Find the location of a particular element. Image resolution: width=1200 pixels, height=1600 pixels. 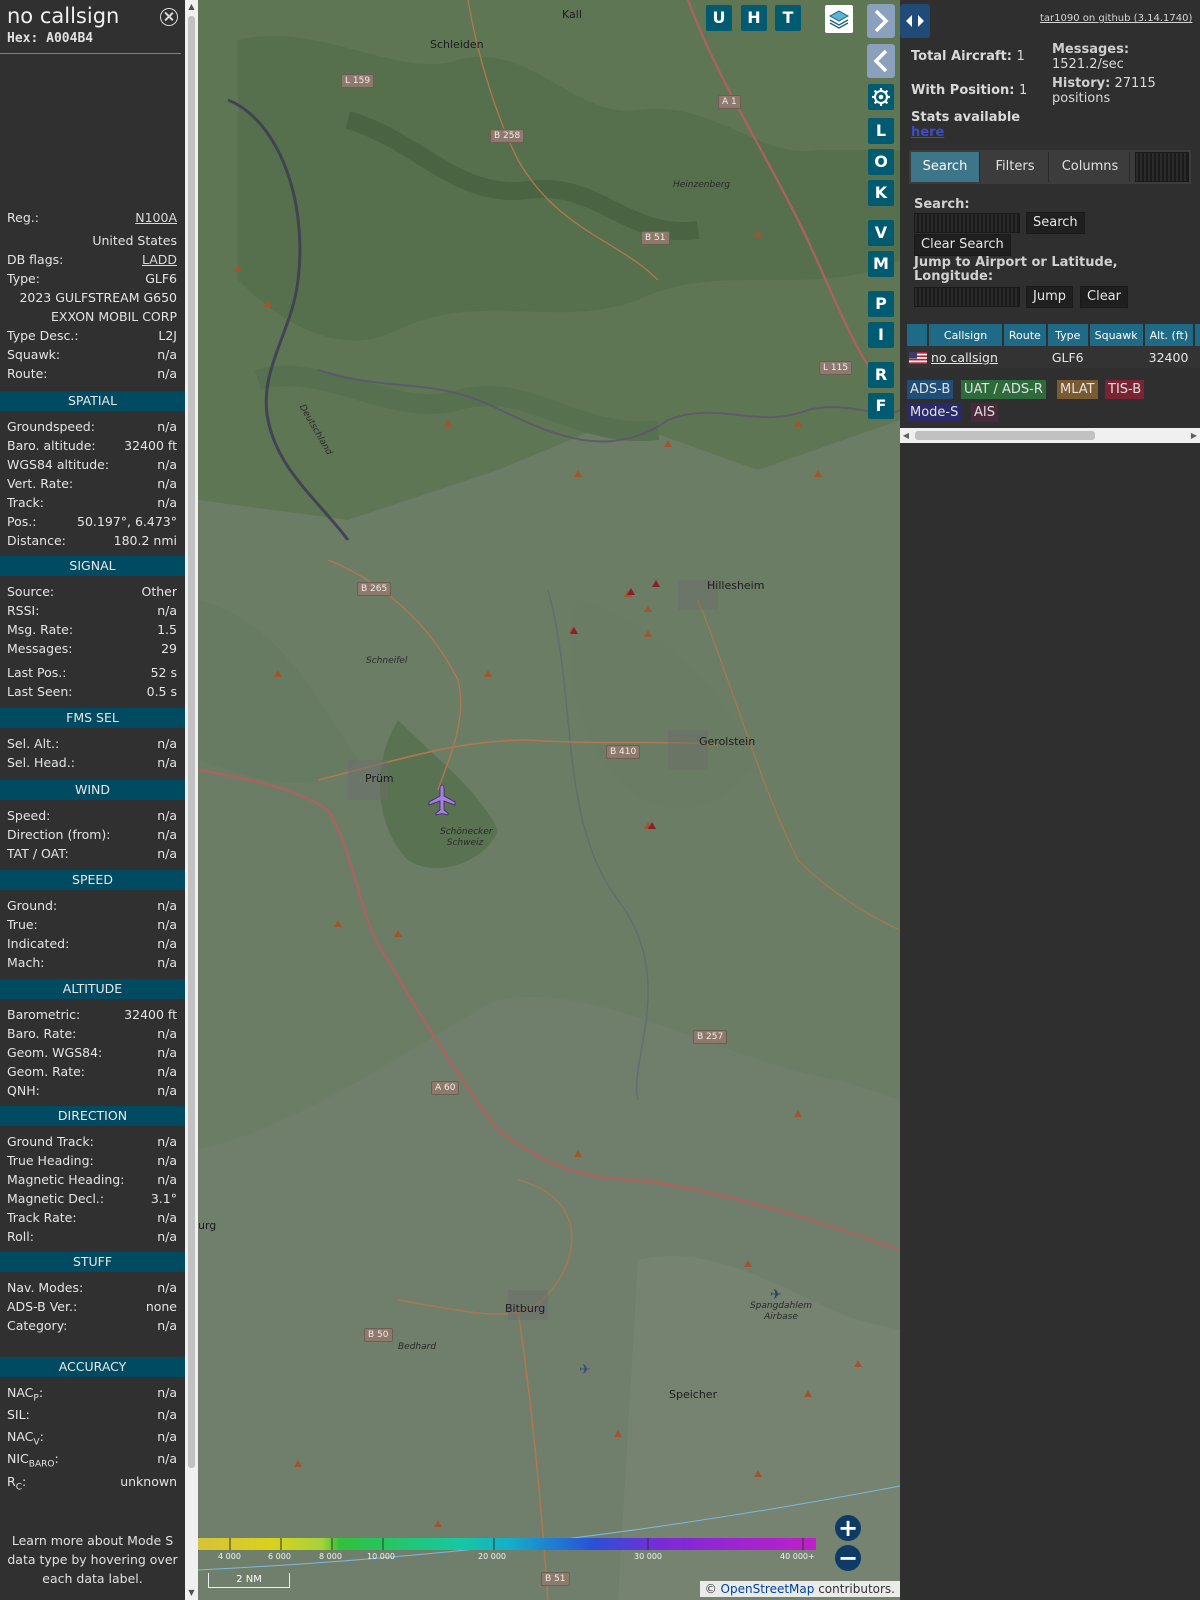

accuracy-label: NICBARO: is located at coordinates (33, 1462).